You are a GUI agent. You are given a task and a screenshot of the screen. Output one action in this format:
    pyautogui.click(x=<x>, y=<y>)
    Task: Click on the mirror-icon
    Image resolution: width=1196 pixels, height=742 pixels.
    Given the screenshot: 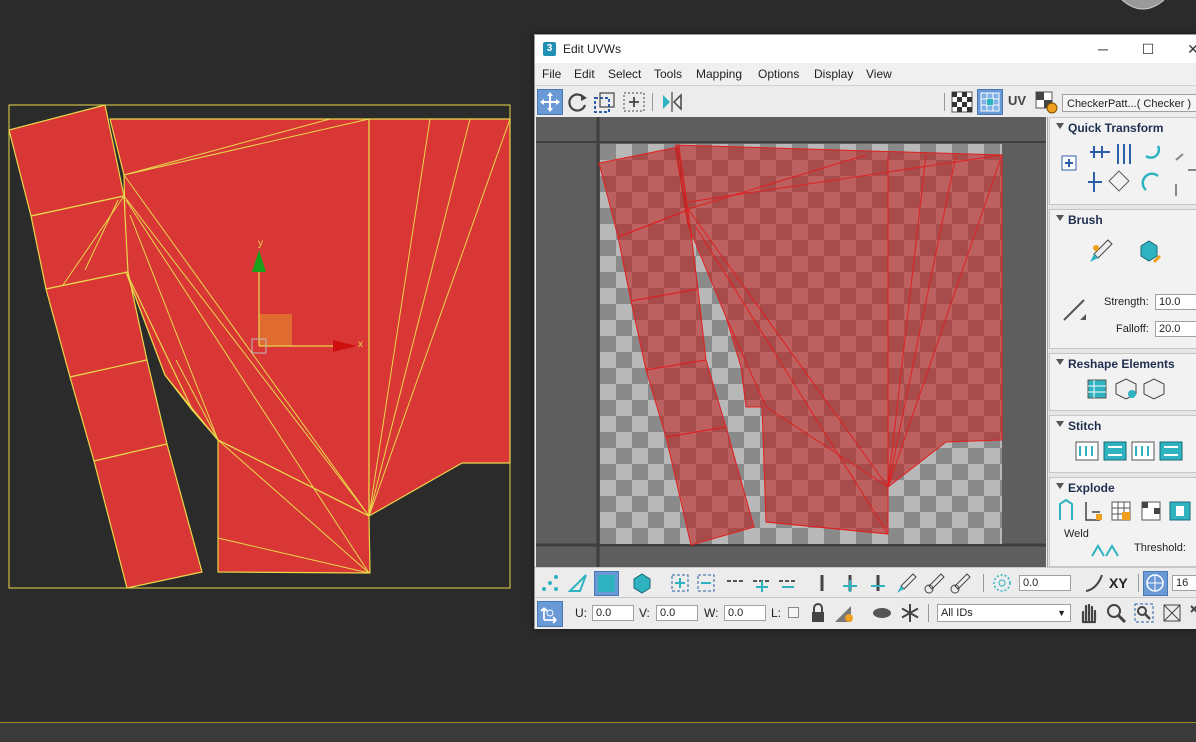 What is the action you would take?
    pyautogui.click(x=672, y=102)
    